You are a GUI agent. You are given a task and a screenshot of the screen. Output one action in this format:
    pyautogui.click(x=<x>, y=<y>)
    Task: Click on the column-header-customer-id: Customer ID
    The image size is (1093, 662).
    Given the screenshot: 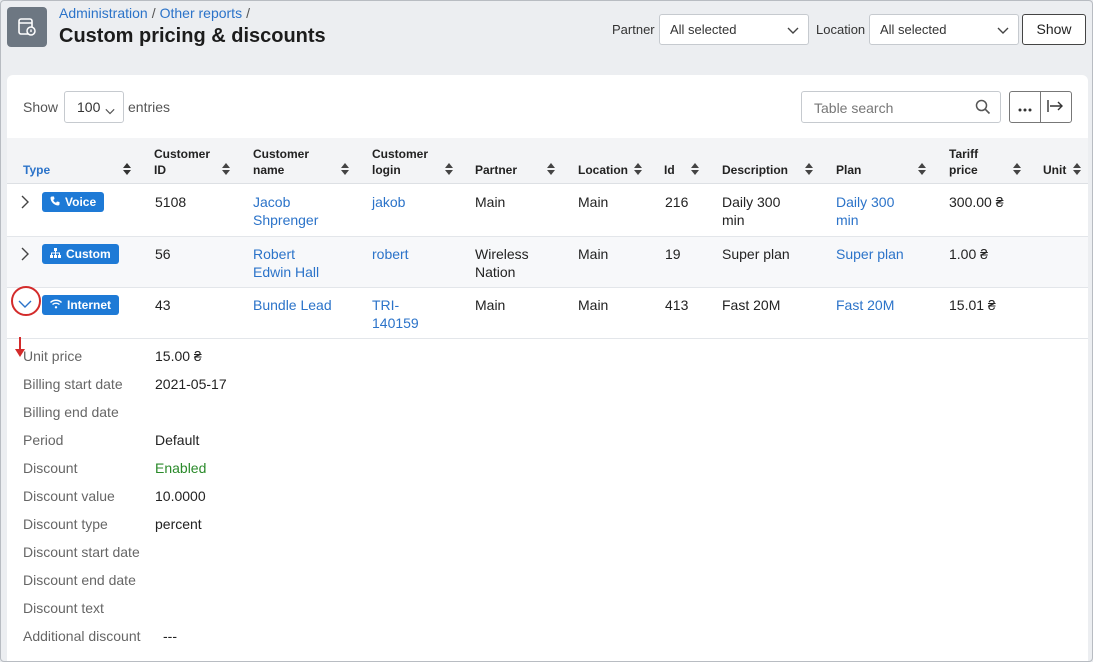 What is the action you would take?
    pyautogui.click(x=184, y=162)
    